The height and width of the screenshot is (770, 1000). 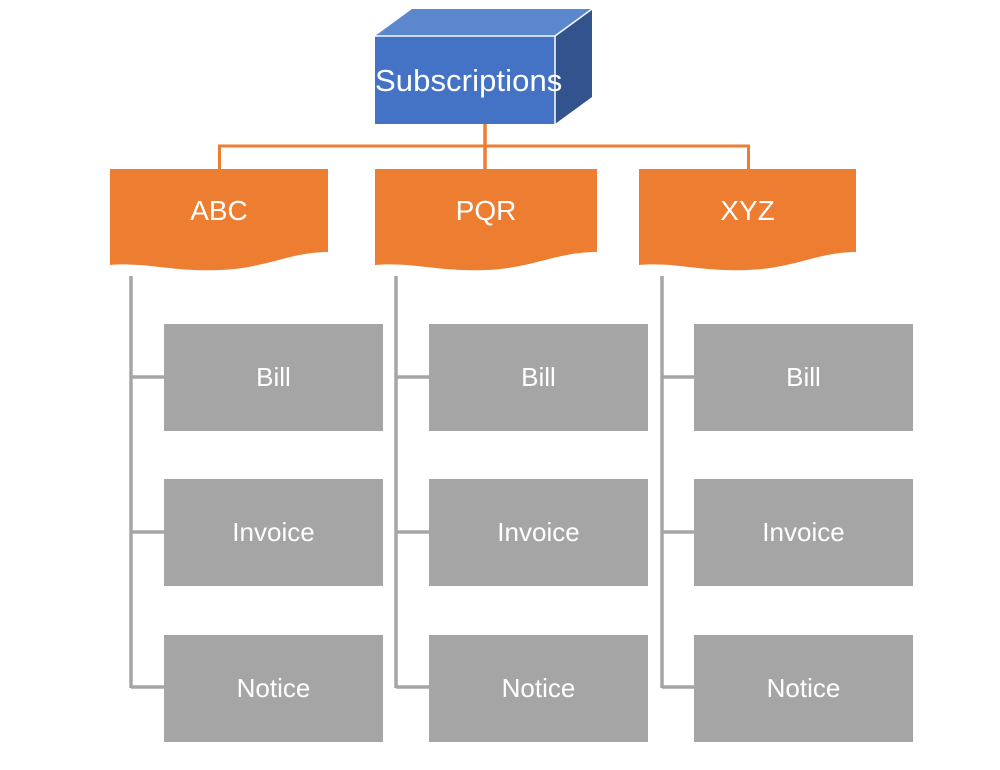 I want to click on leaf-box-xyz-bill, so click(x=803, y=377).